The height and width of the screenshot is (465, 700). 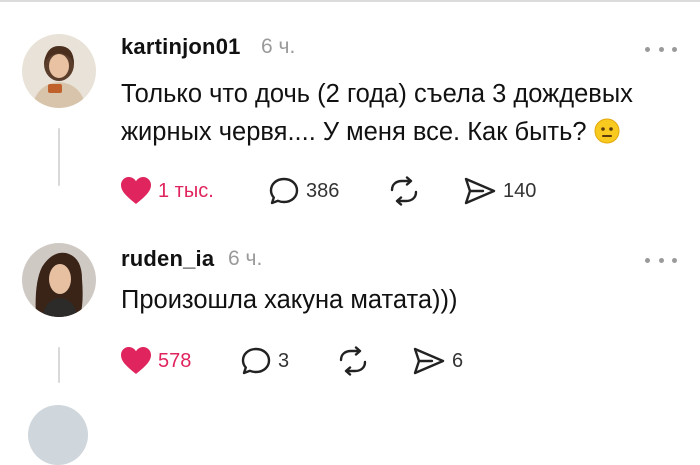 I want to click on username: kartinjon01, so click(x=181, y=47).